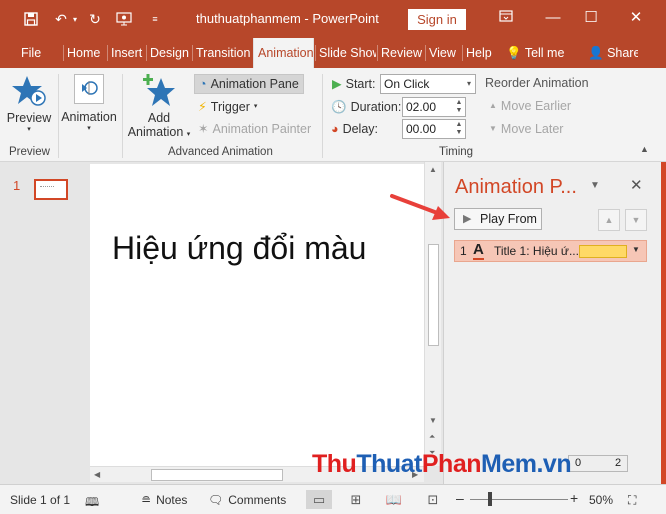  I want to click on group-label-timing: Timing, so click(456, 152).